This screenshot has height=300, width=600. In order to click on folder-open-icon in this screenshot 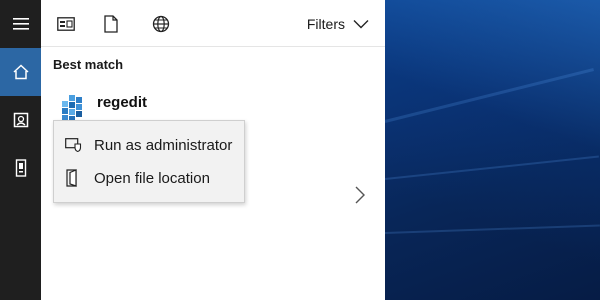, I will do `click(71, 178)`.